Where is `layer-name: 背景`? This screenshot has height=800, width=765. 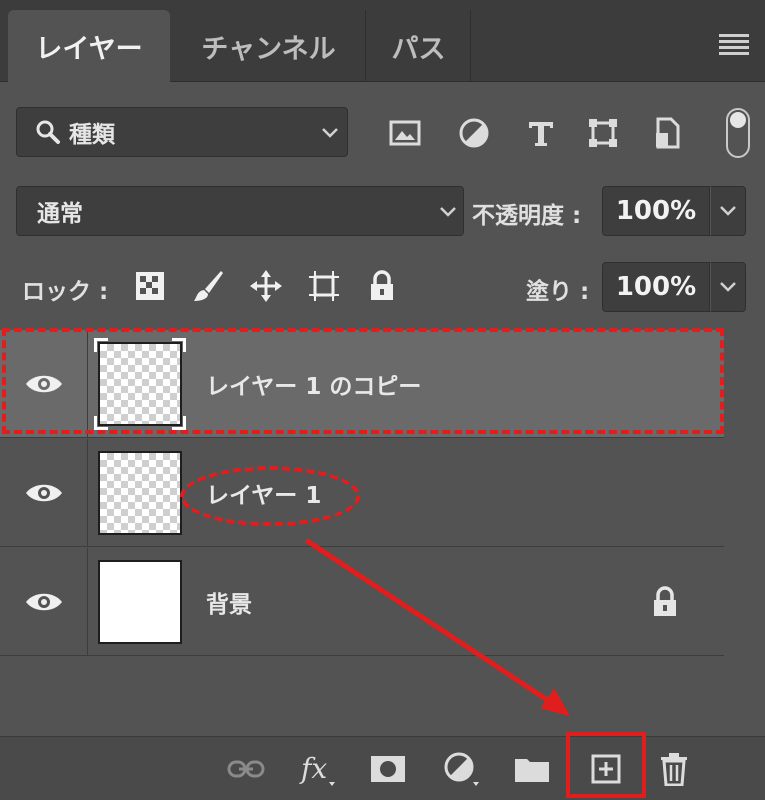
layer-name: 背景 is located at coordinates (229, 602).